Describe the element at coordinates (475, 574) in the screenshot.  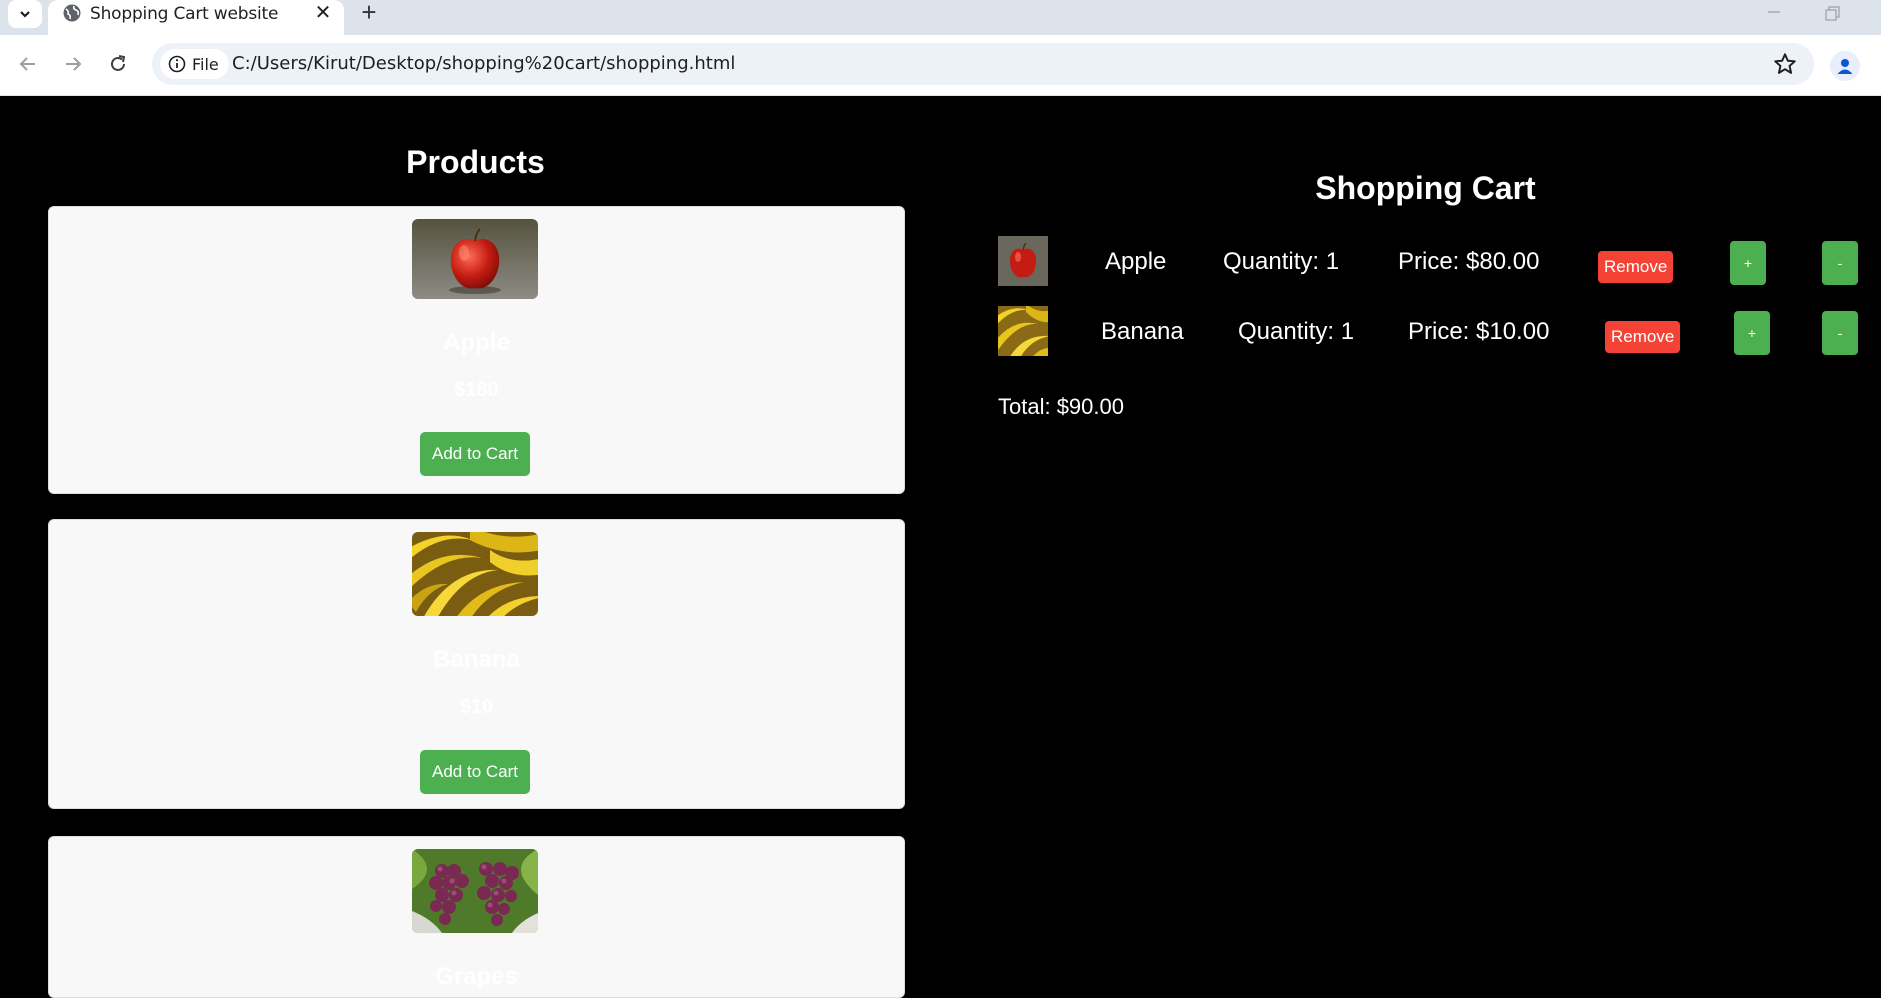
I see `banana-image` at that location.